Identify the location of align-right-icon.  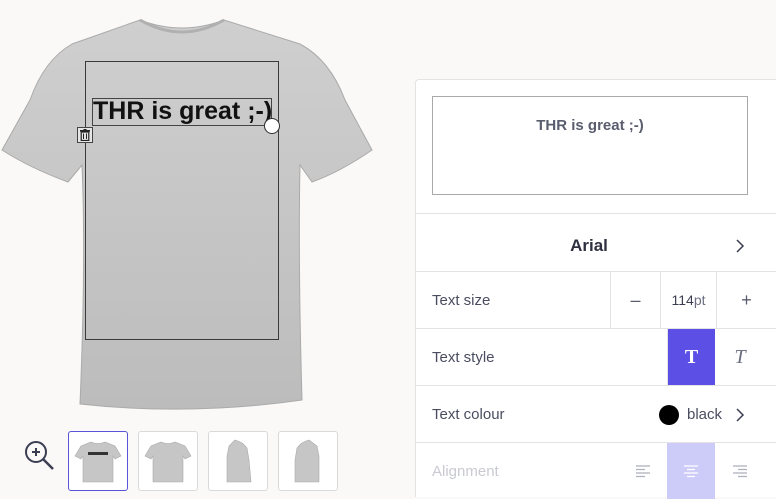
(740, 471).